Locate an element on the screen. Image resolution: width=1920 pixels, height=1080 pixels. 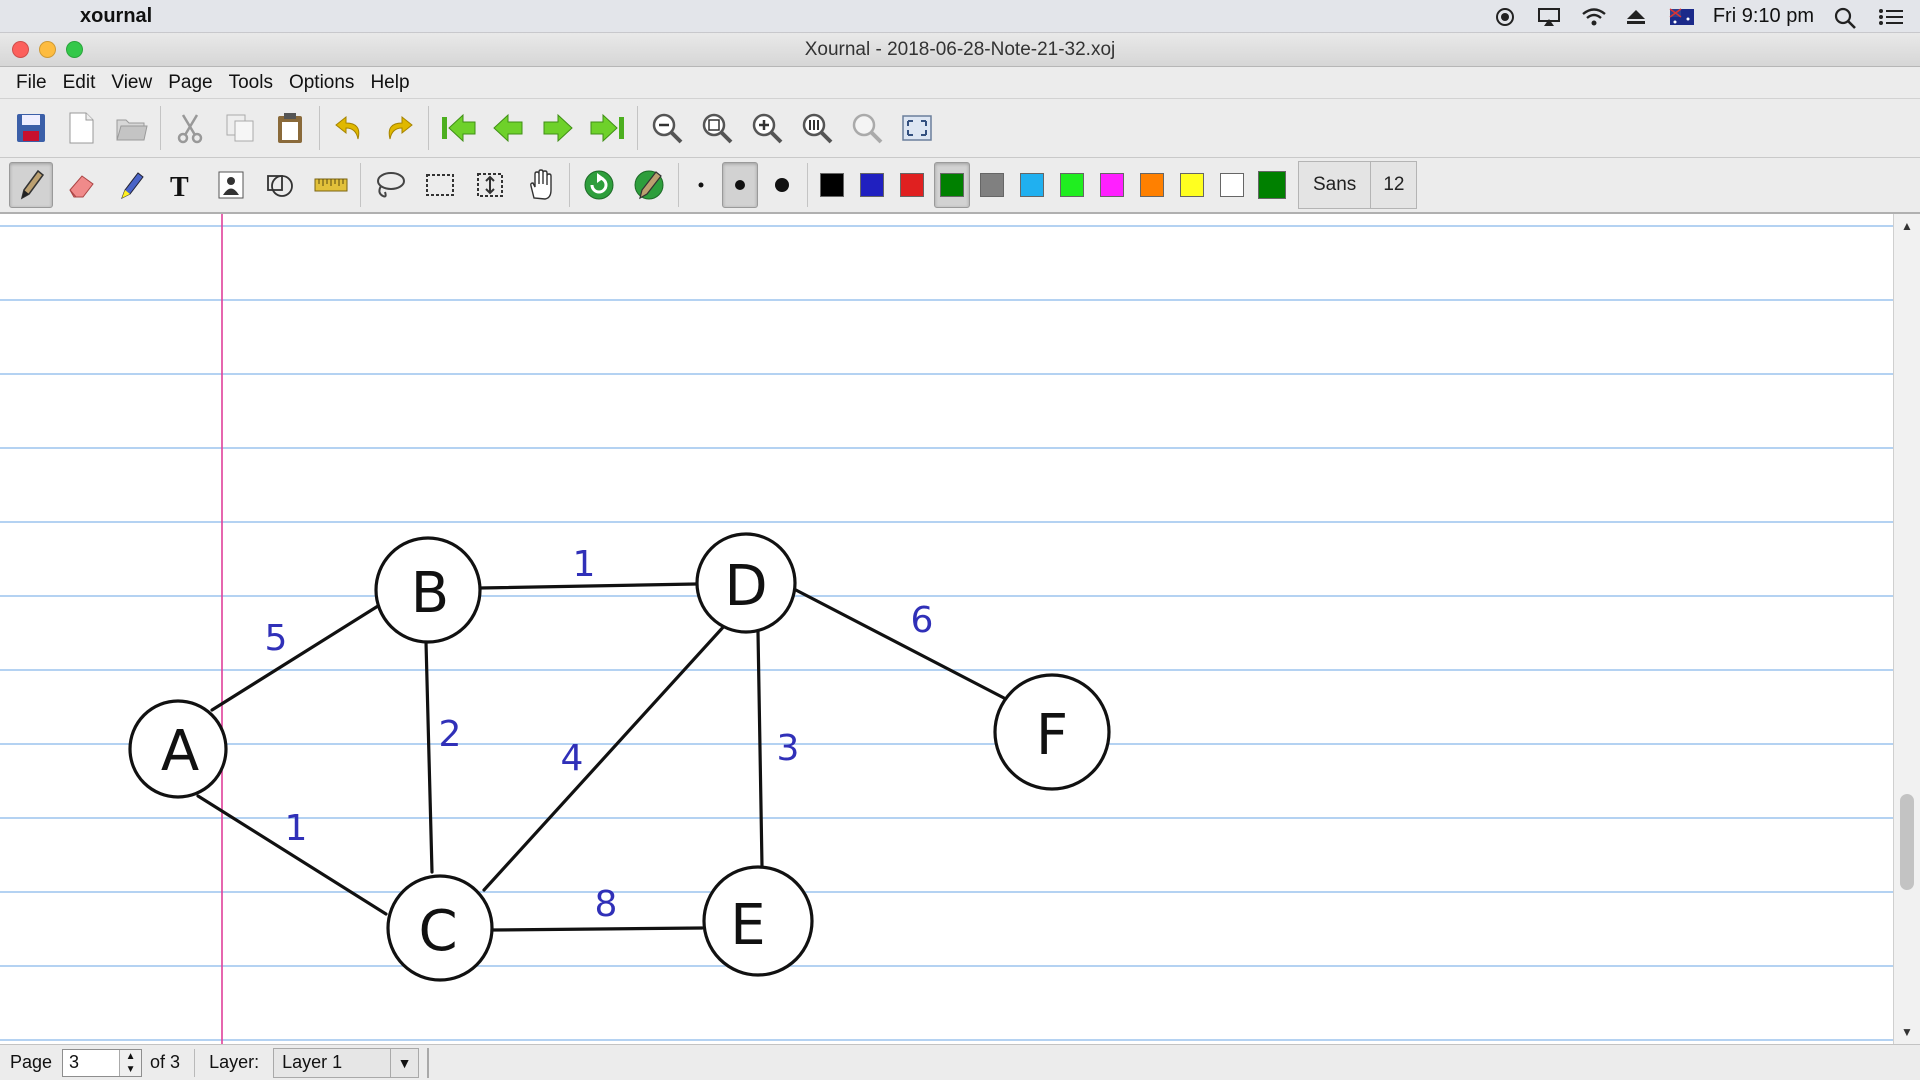
svg-text: T is located at coordinates (179, 187).